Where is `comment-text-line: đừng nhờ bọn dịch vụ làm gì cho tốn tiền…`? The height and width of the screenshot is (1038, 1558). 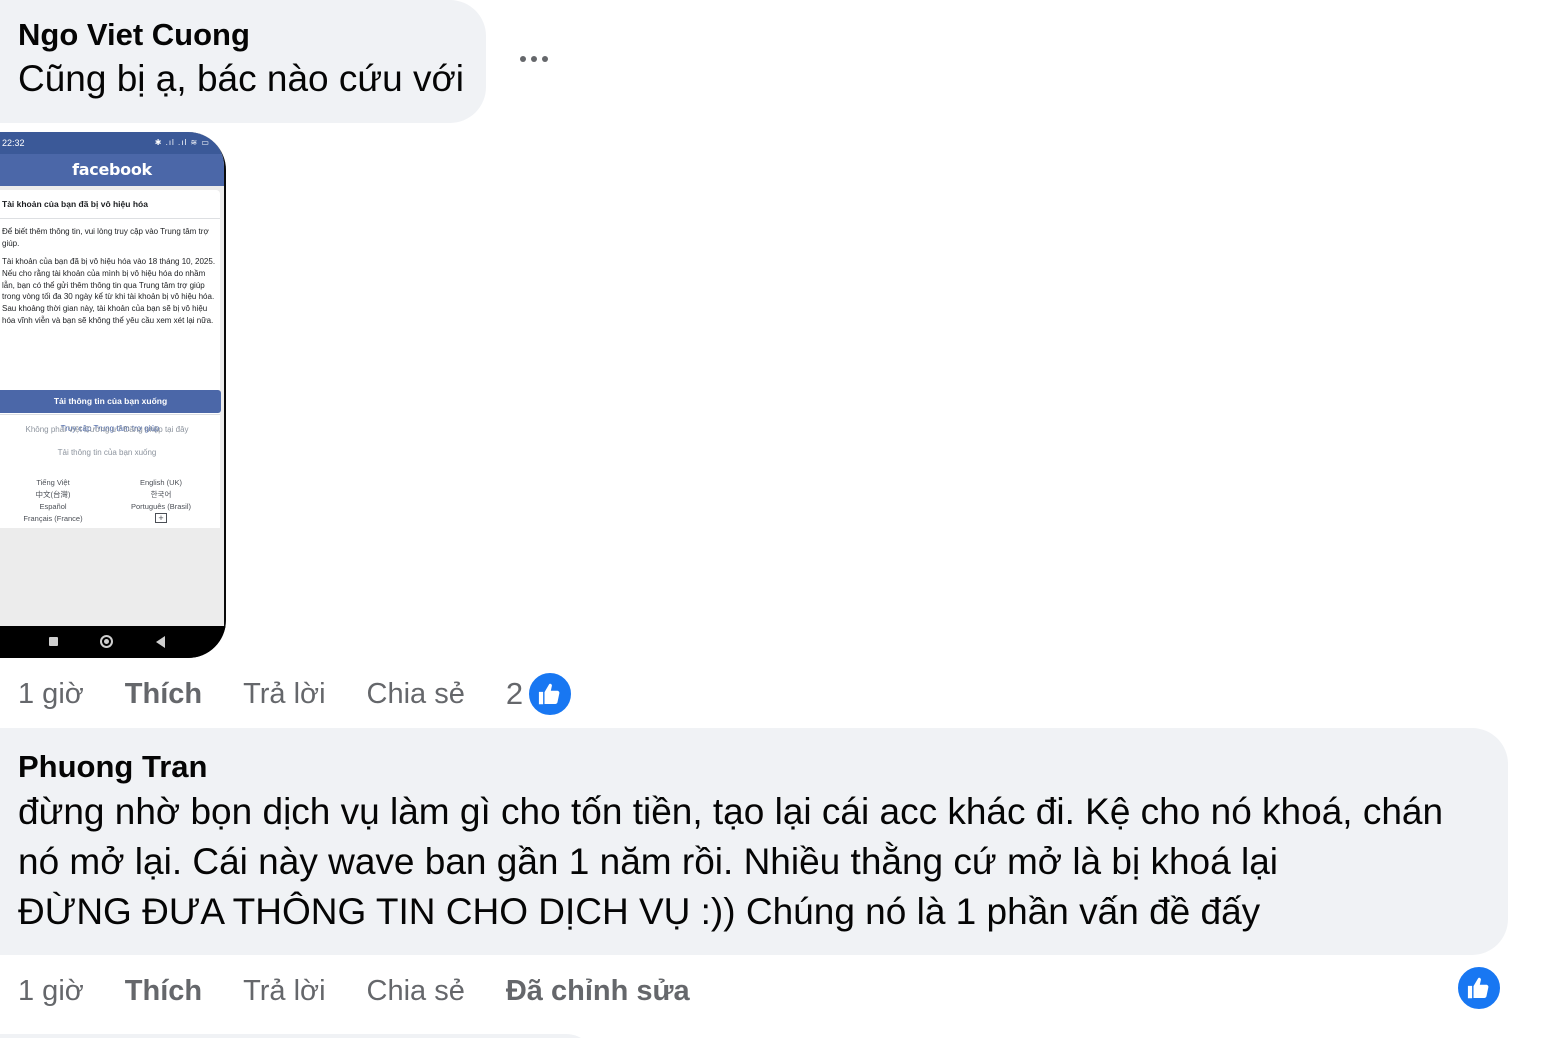 comment-text-line: đừng nhờ bọn dịch vụ làm gì cho tốn tiền… is located at coordinates (731, 811).